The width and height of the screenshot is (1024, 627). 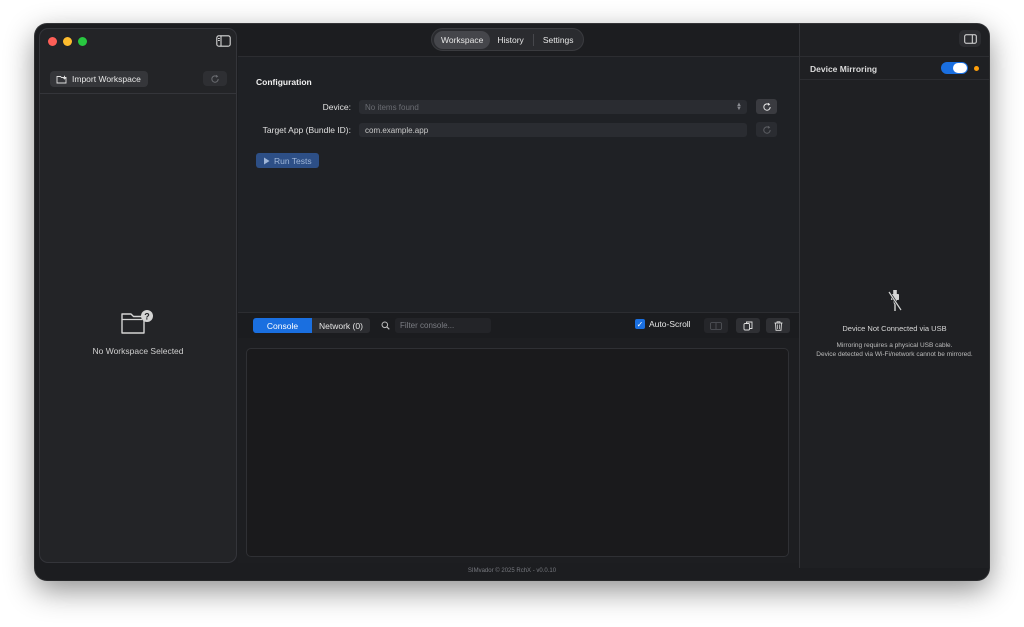 What do you see at coordinates (282, 325) in the screenshot?
I see `tab-console: Console` at bounding box center [282, 325].